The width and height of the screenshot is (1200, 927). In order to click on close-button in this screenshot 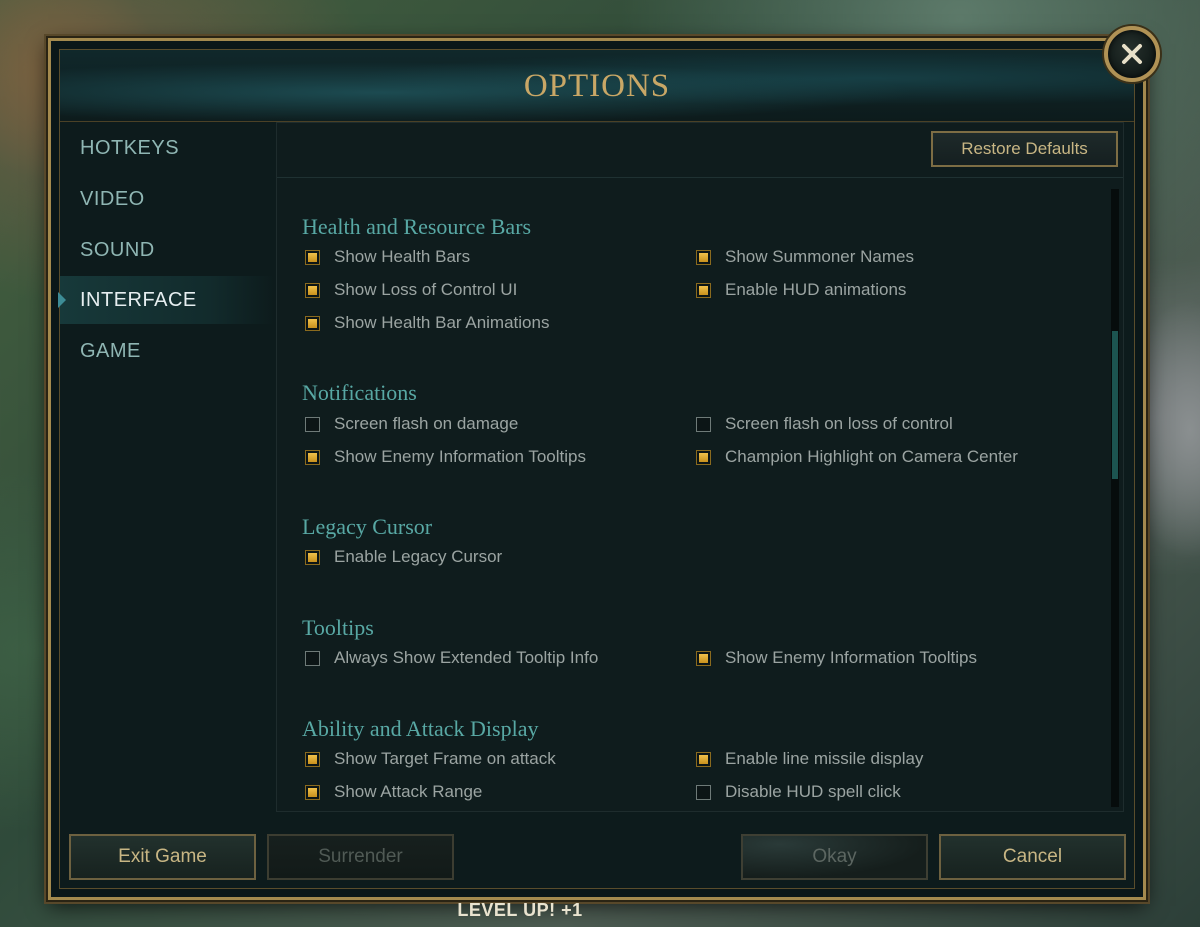, I will do `click(1132, 54)`.